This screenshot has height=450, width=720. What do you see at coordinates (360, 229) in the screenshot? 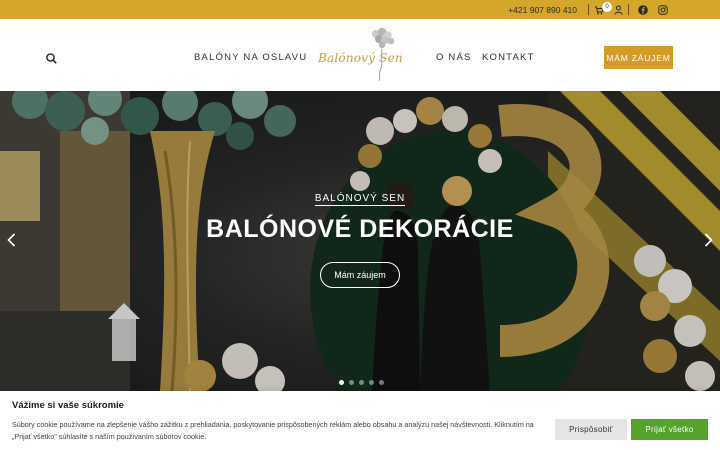
I see `hero-title: BALÓNOVÉ DEKORÁCIE` at bounding box center [360, 229].